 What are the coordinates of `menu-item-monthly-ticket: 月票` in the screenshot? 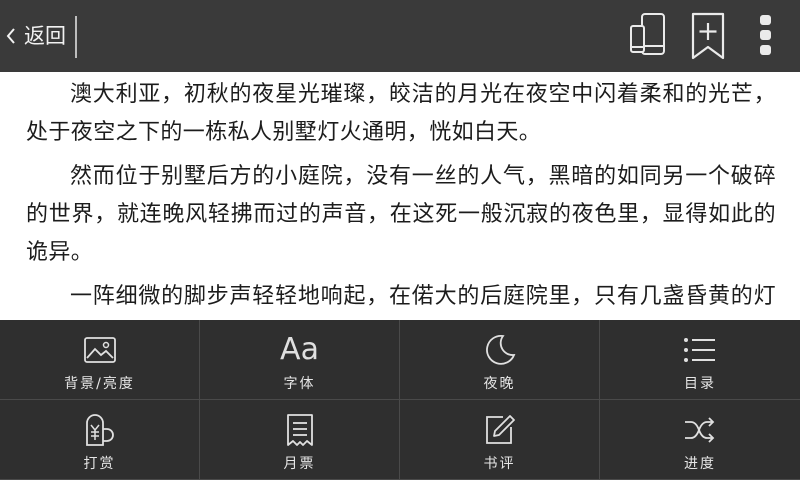 It's located at (300, 440).